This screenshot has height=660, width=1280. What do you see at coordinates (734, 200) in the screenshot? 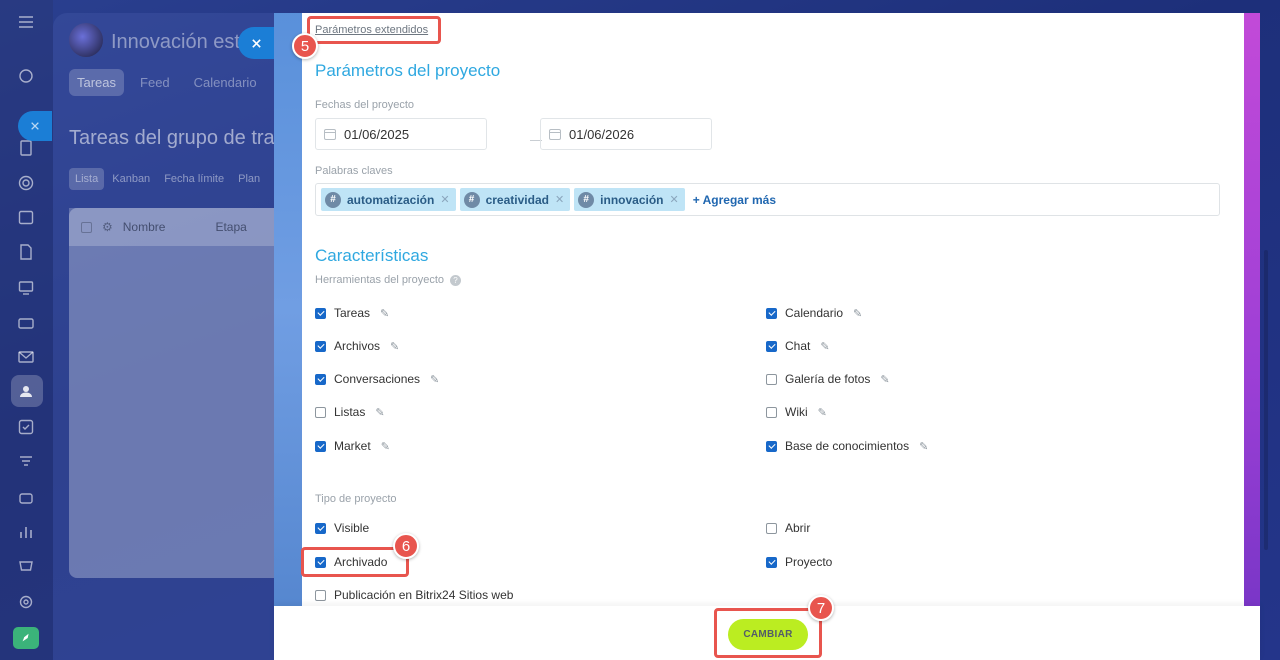
I see `add-more-link: + Agregar más` at bounding box center [734, 200].